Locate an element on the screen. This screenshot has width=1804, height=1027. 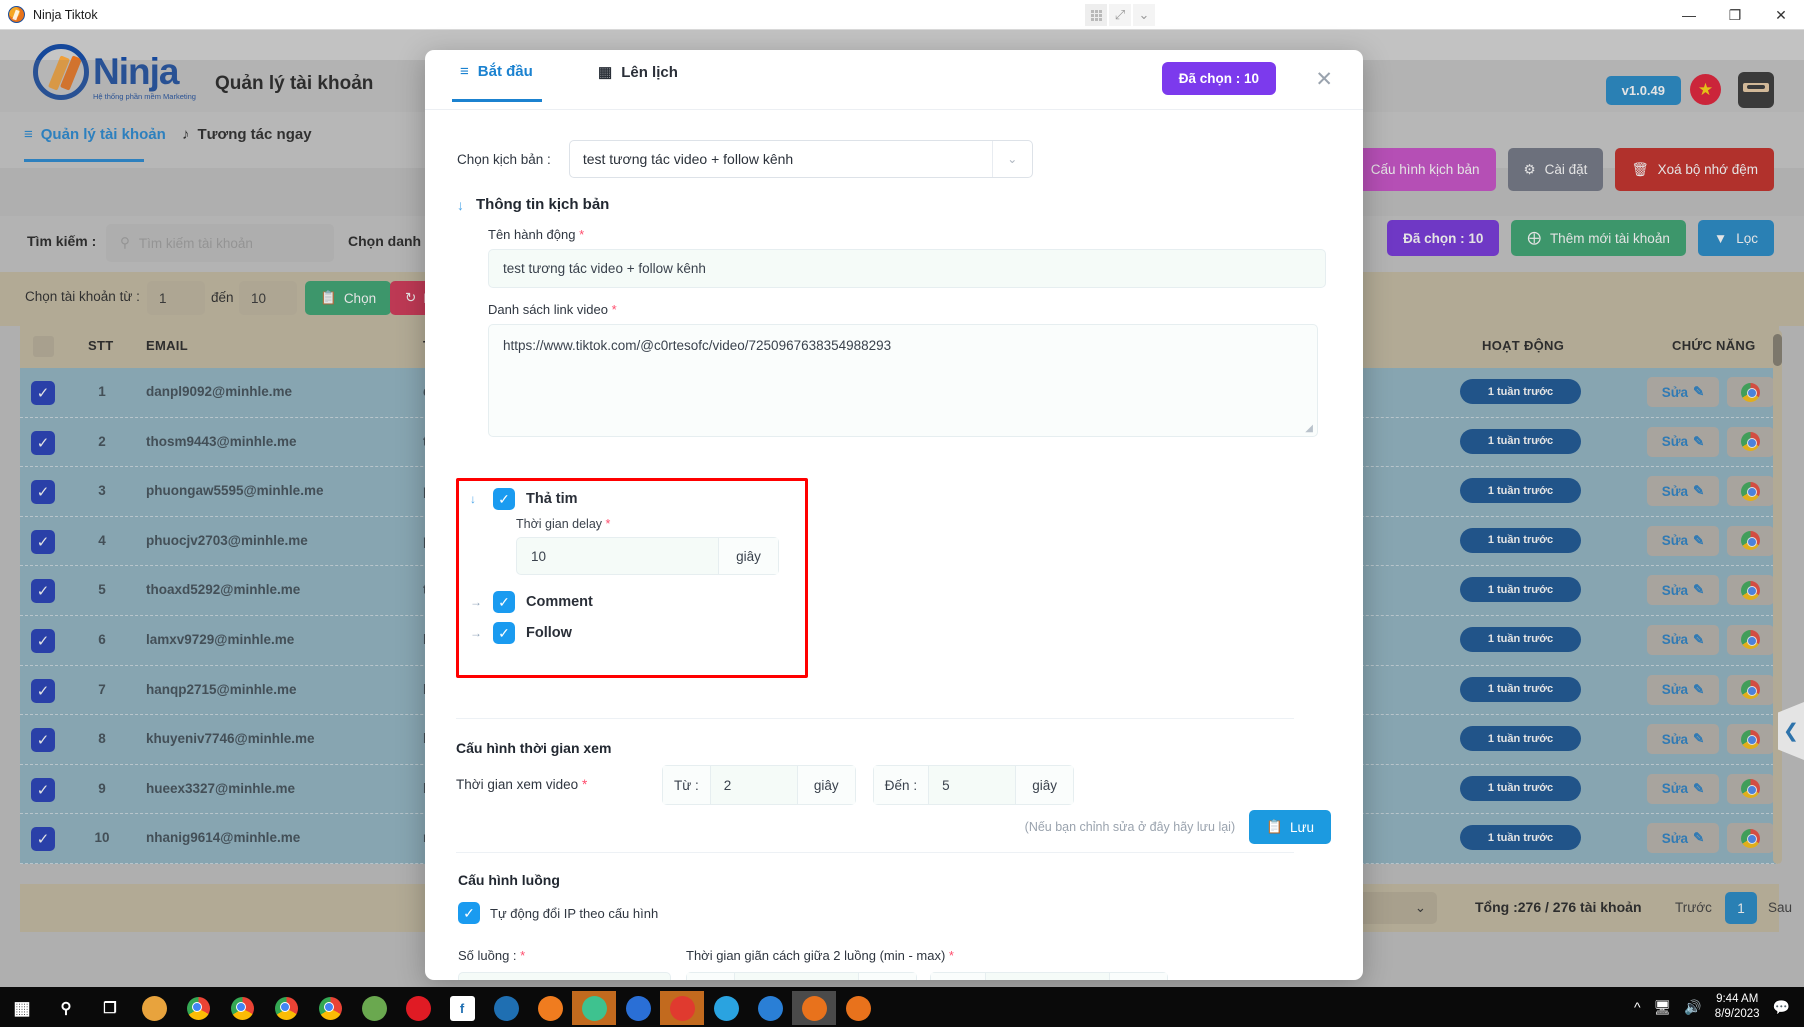
titlebar-center-controls: ⤢ ⌄ is located at coordinates (1120, 15).